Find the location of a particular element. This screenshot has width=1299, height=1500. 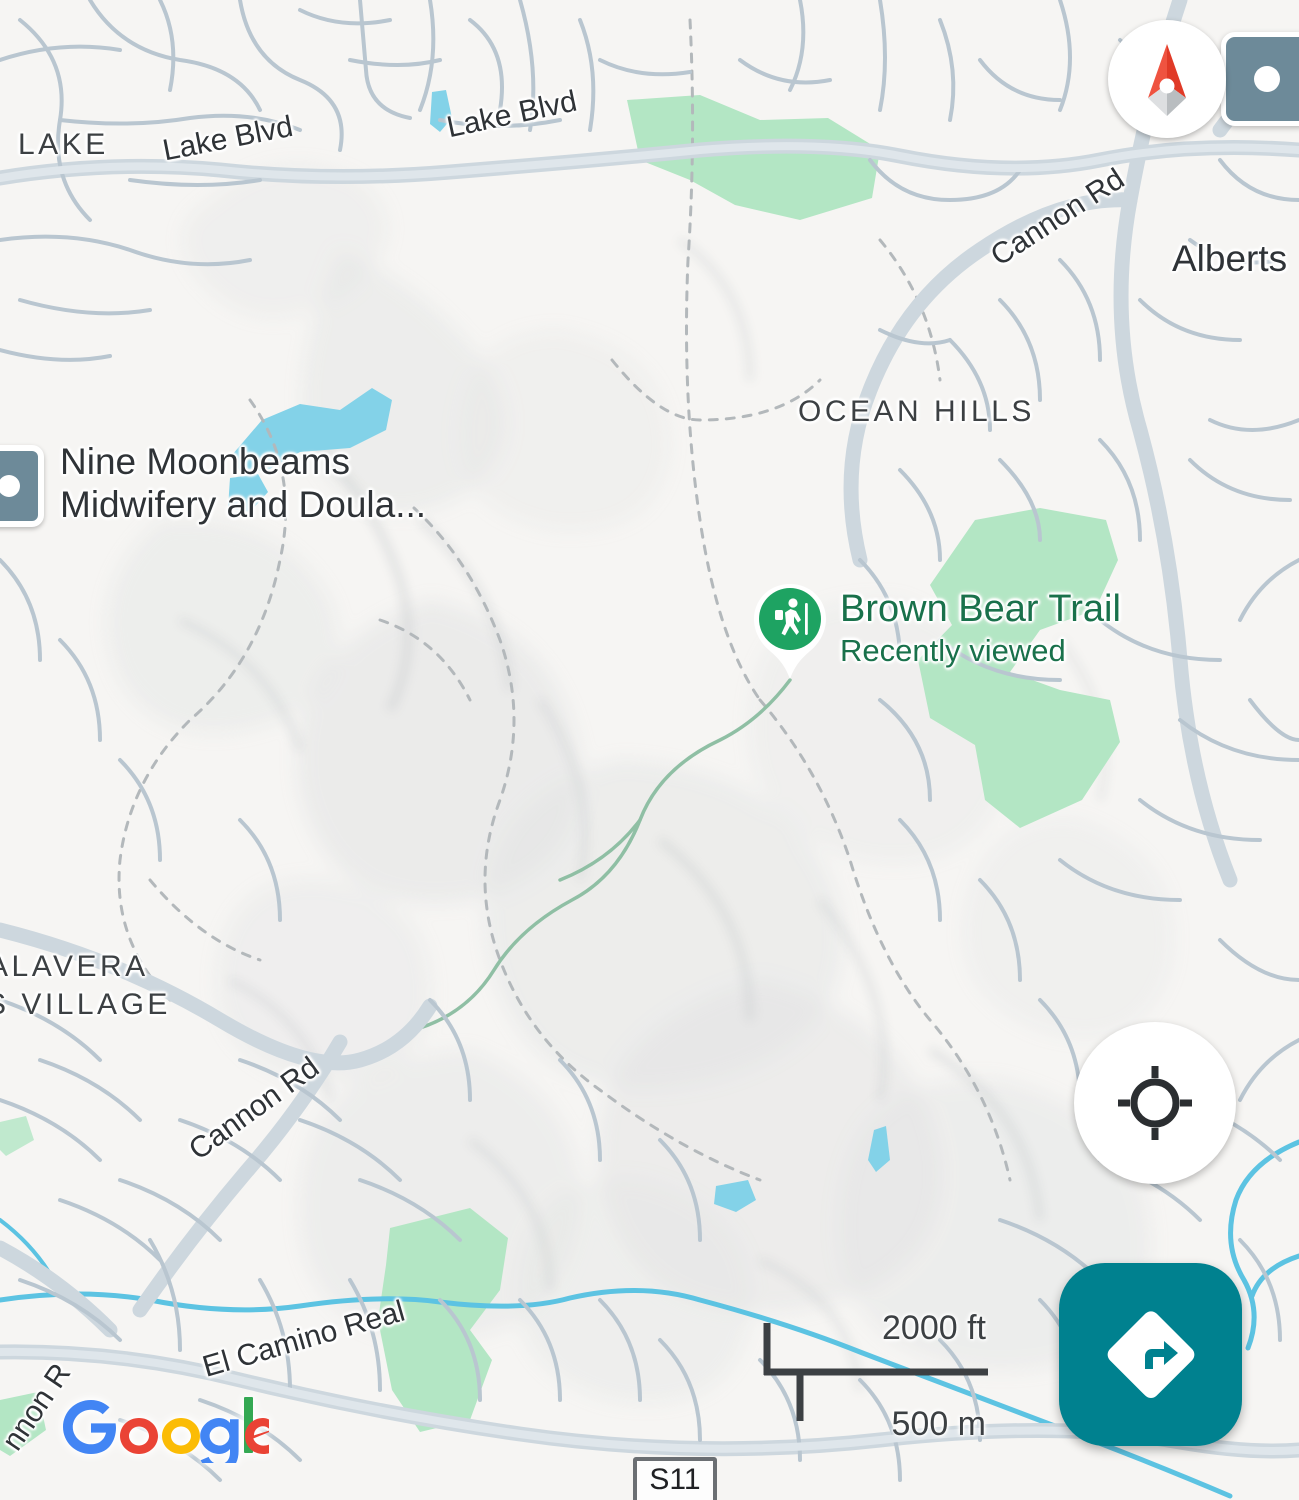

poi-brown-bear-trail: Brown Bear Trail Recently viewed is located at coordinates (936, 631).